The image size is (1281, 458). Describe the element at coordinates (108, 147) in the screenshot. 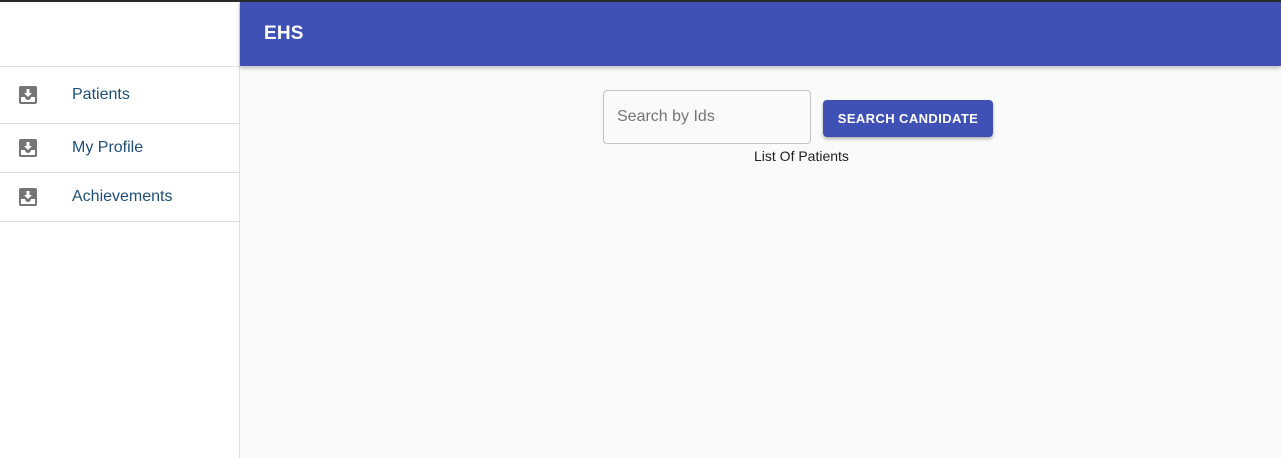

I see `sidebar-item-label: My Profile` at that location.